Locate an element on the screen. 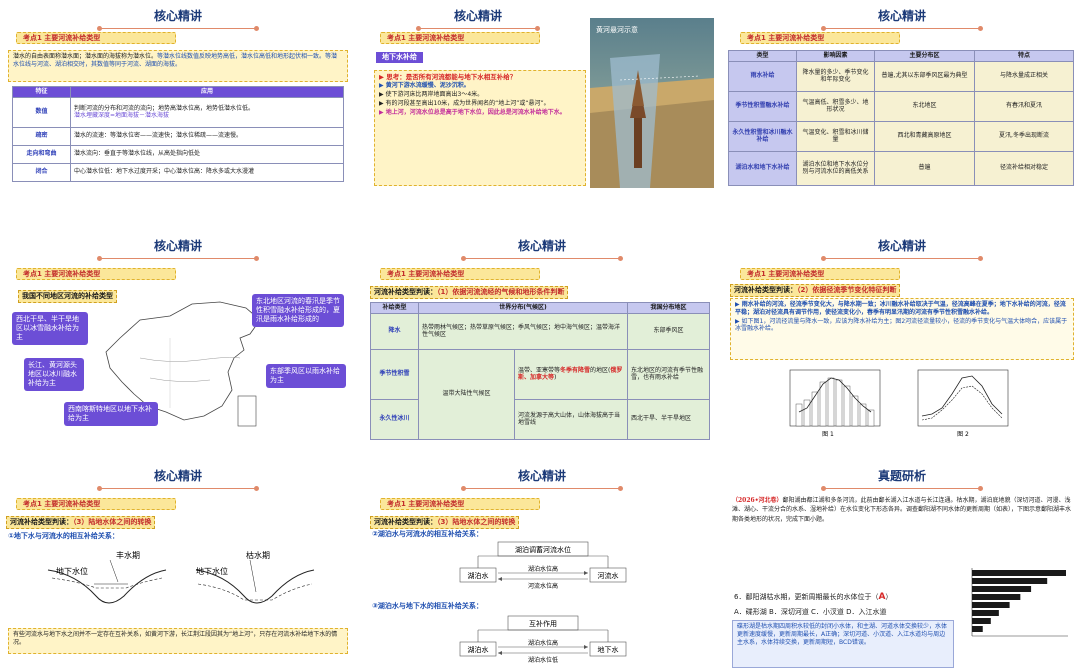 This screenshot has width=1080, height=672. arrow-lake-low: 湖泊水位低 is located at coordinates (543, 660).